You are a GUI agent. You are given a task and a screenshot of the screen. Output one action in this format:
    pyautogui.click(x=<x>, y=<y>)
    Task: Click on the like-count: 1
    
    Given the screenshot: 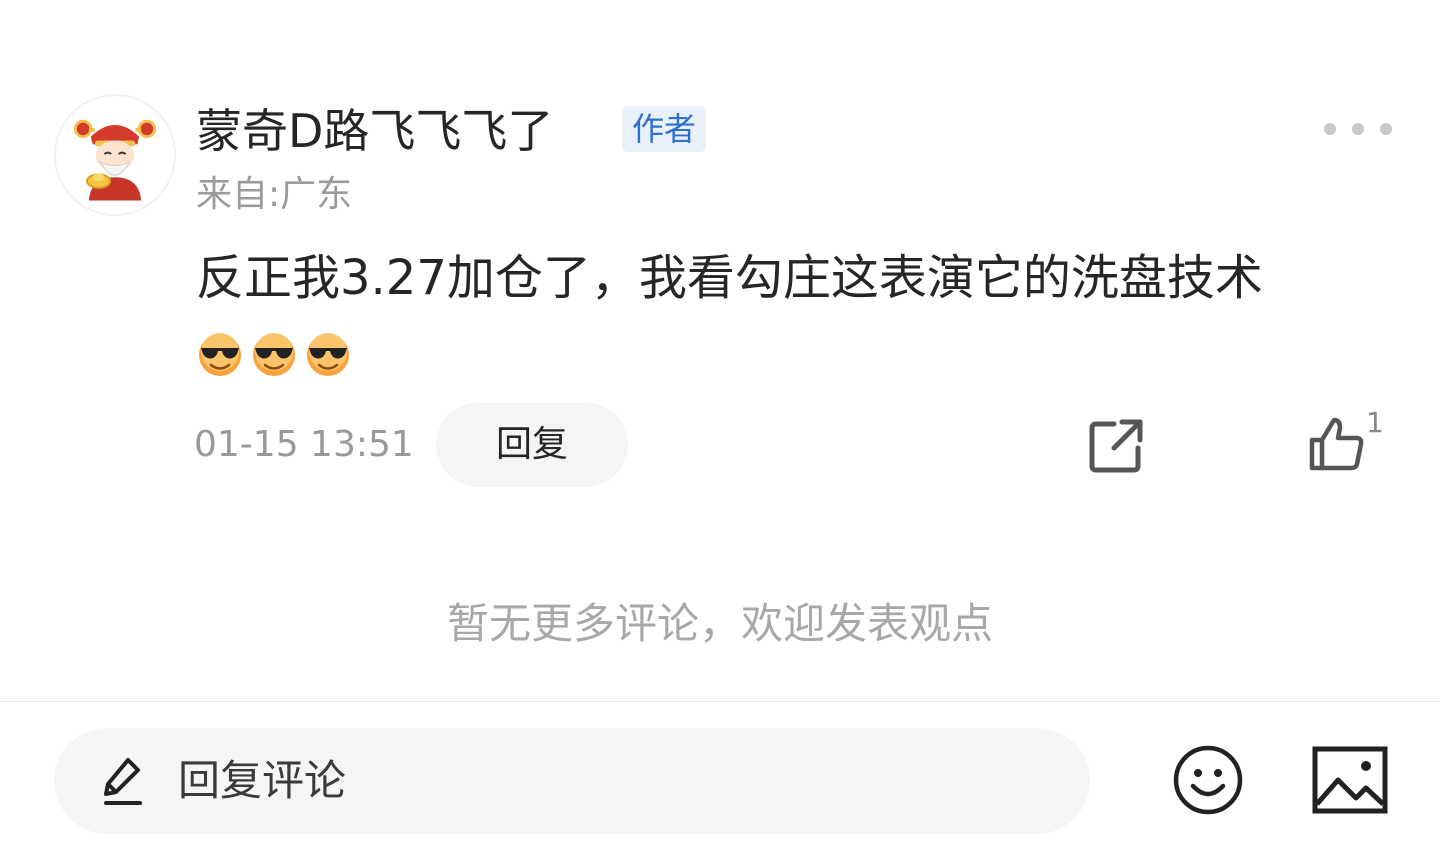 What is the action you would take?
    pyautogui.click(x=1375, y=422)
    